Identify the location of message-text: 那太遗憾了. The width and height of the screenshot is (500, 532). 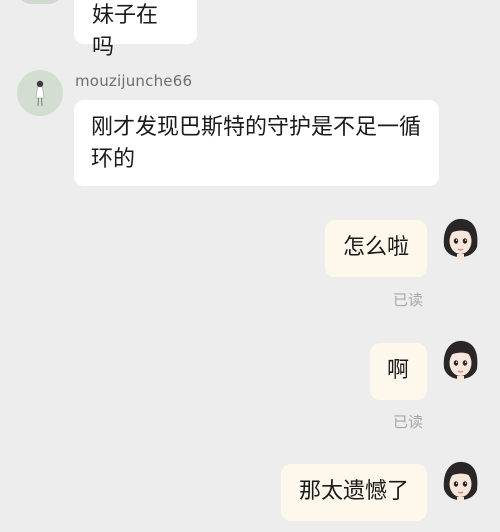
(354, 491).